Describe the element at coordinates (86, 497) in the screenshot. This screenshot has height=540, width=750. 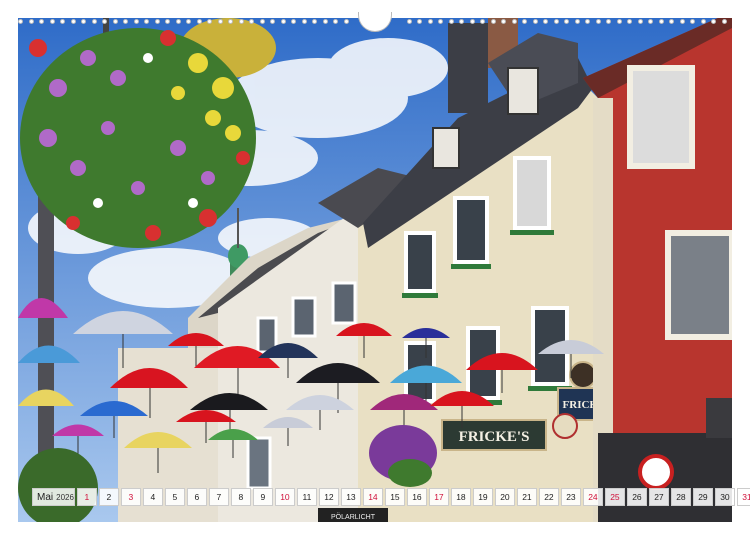
I see `day-cell-1: 1` at that location.